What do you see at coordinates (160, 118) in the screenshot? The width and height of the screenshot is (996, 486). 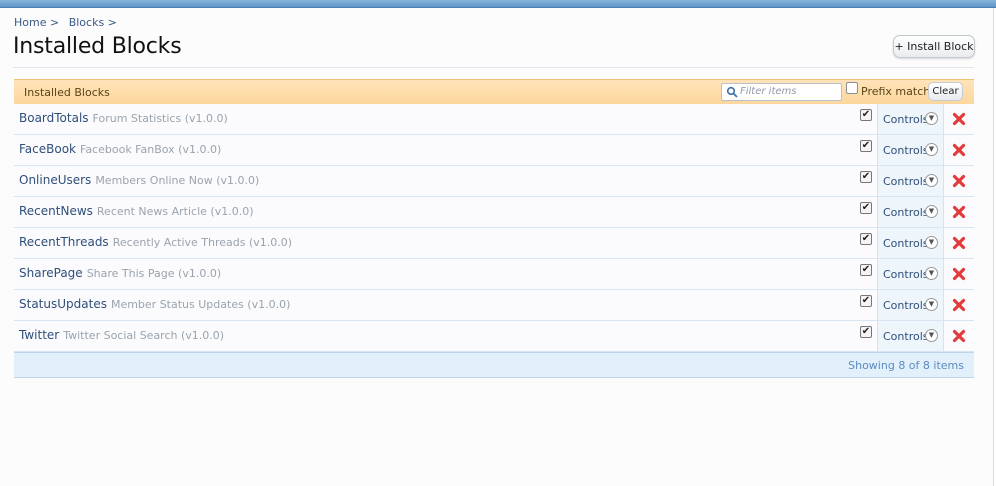 I see `block-description: Forum Statistics (v1.0.0)` at bounding box center [160, 118].